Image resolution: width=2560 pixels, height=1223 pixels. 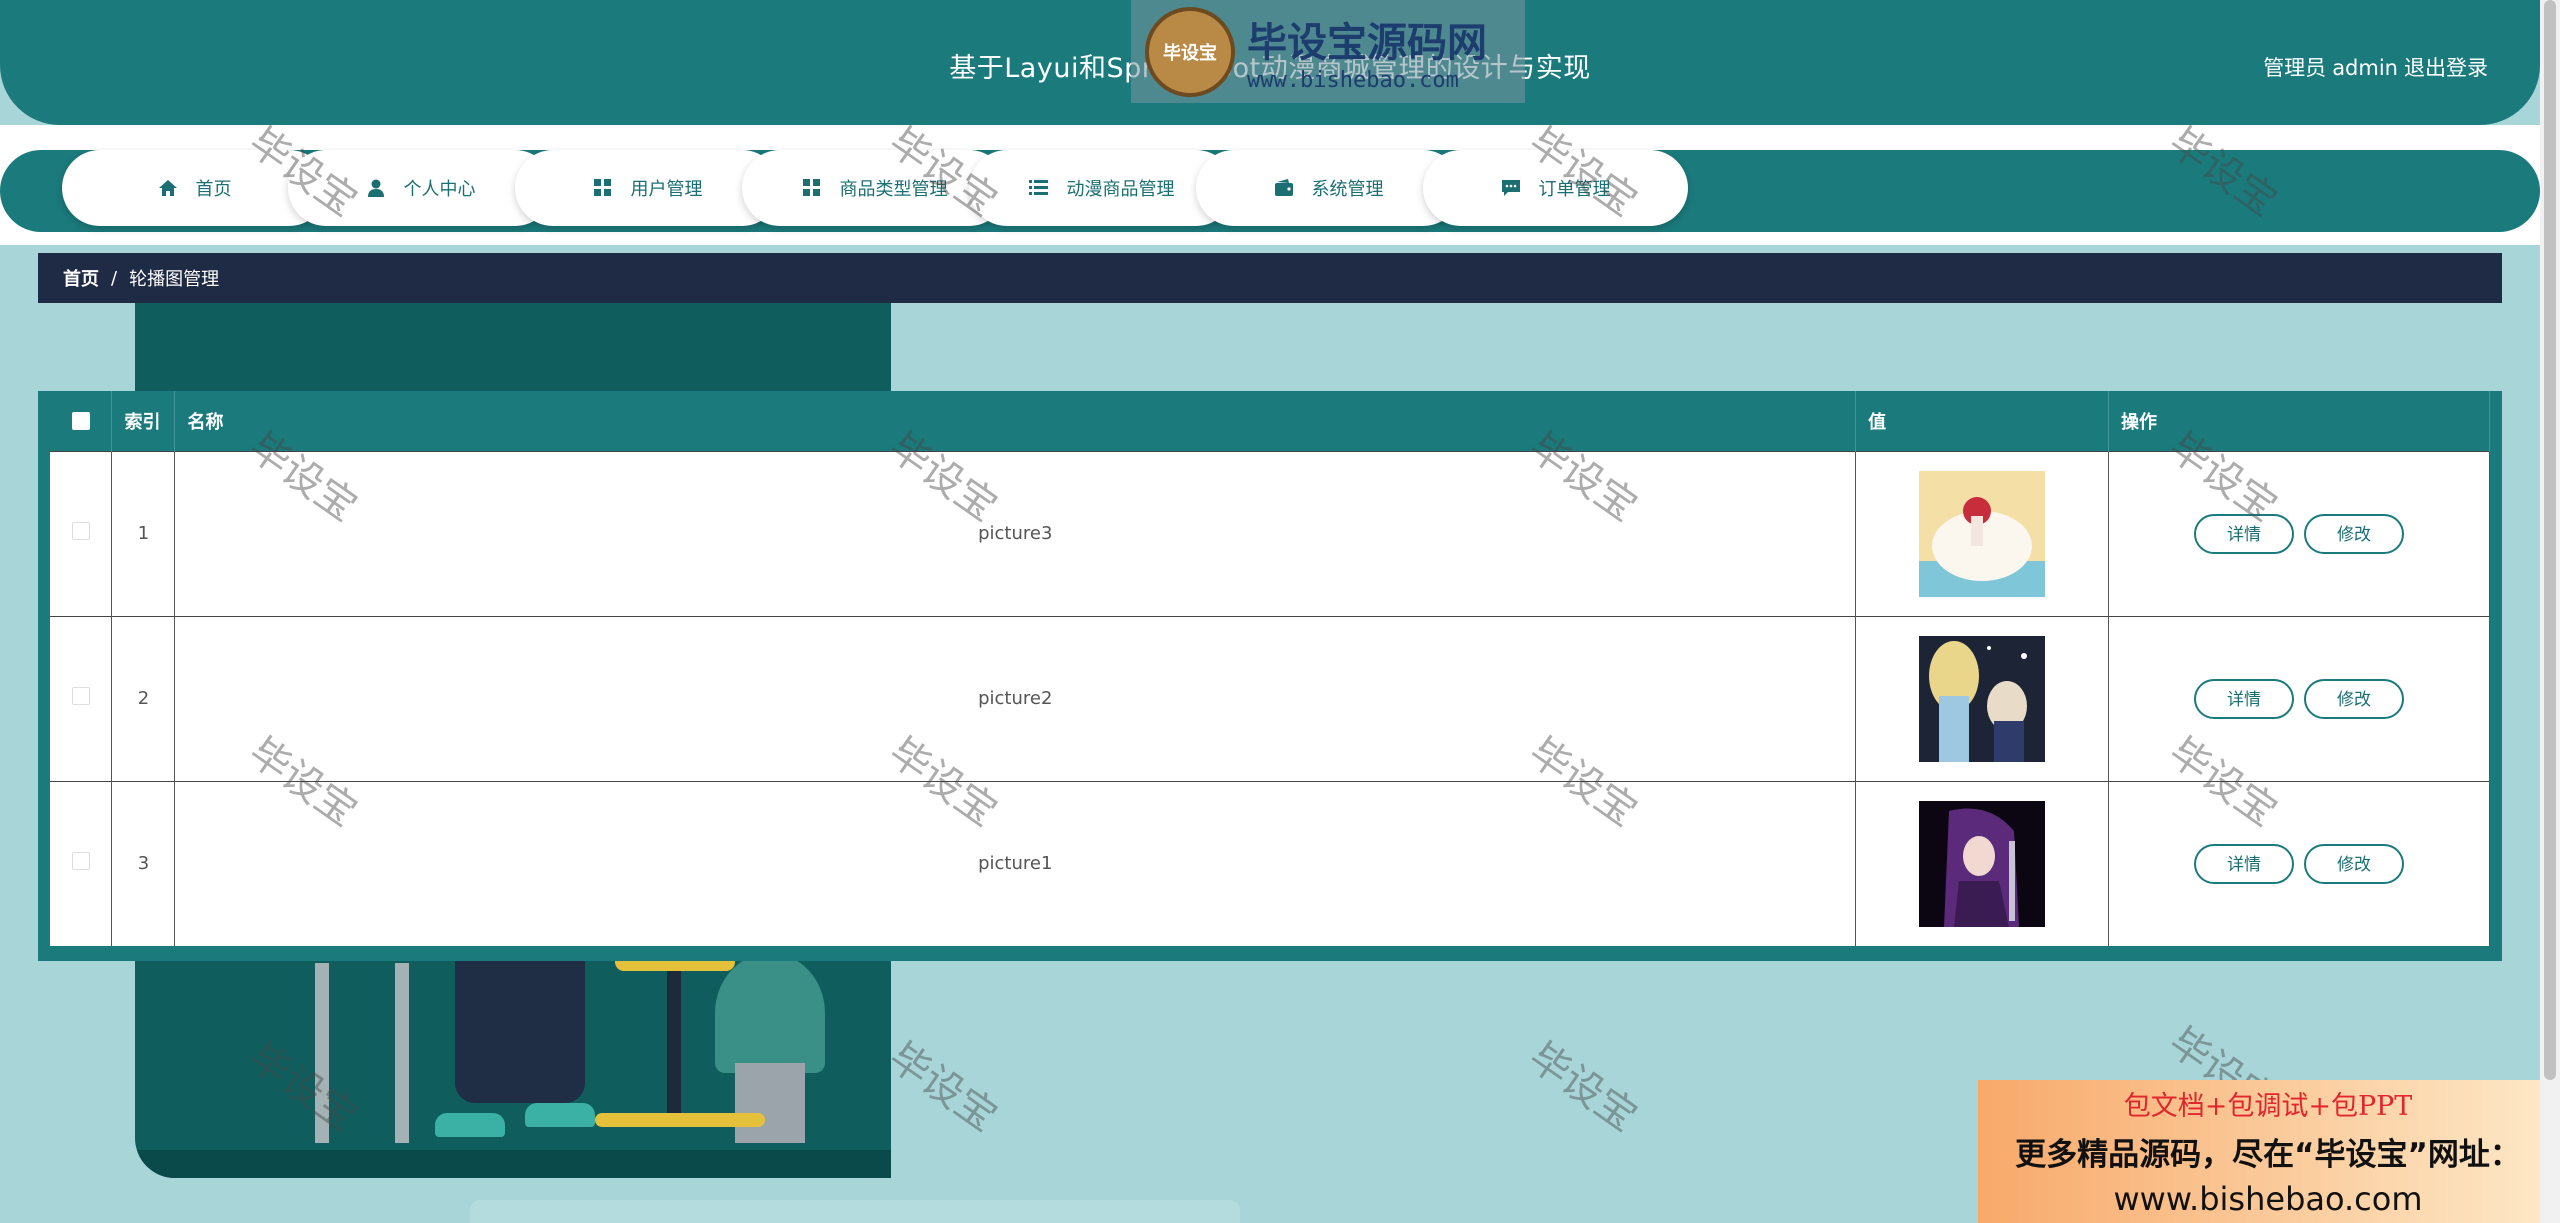 I want to click on table-row: 3 picture1 详情 修改, so click(x=1270, y=863).